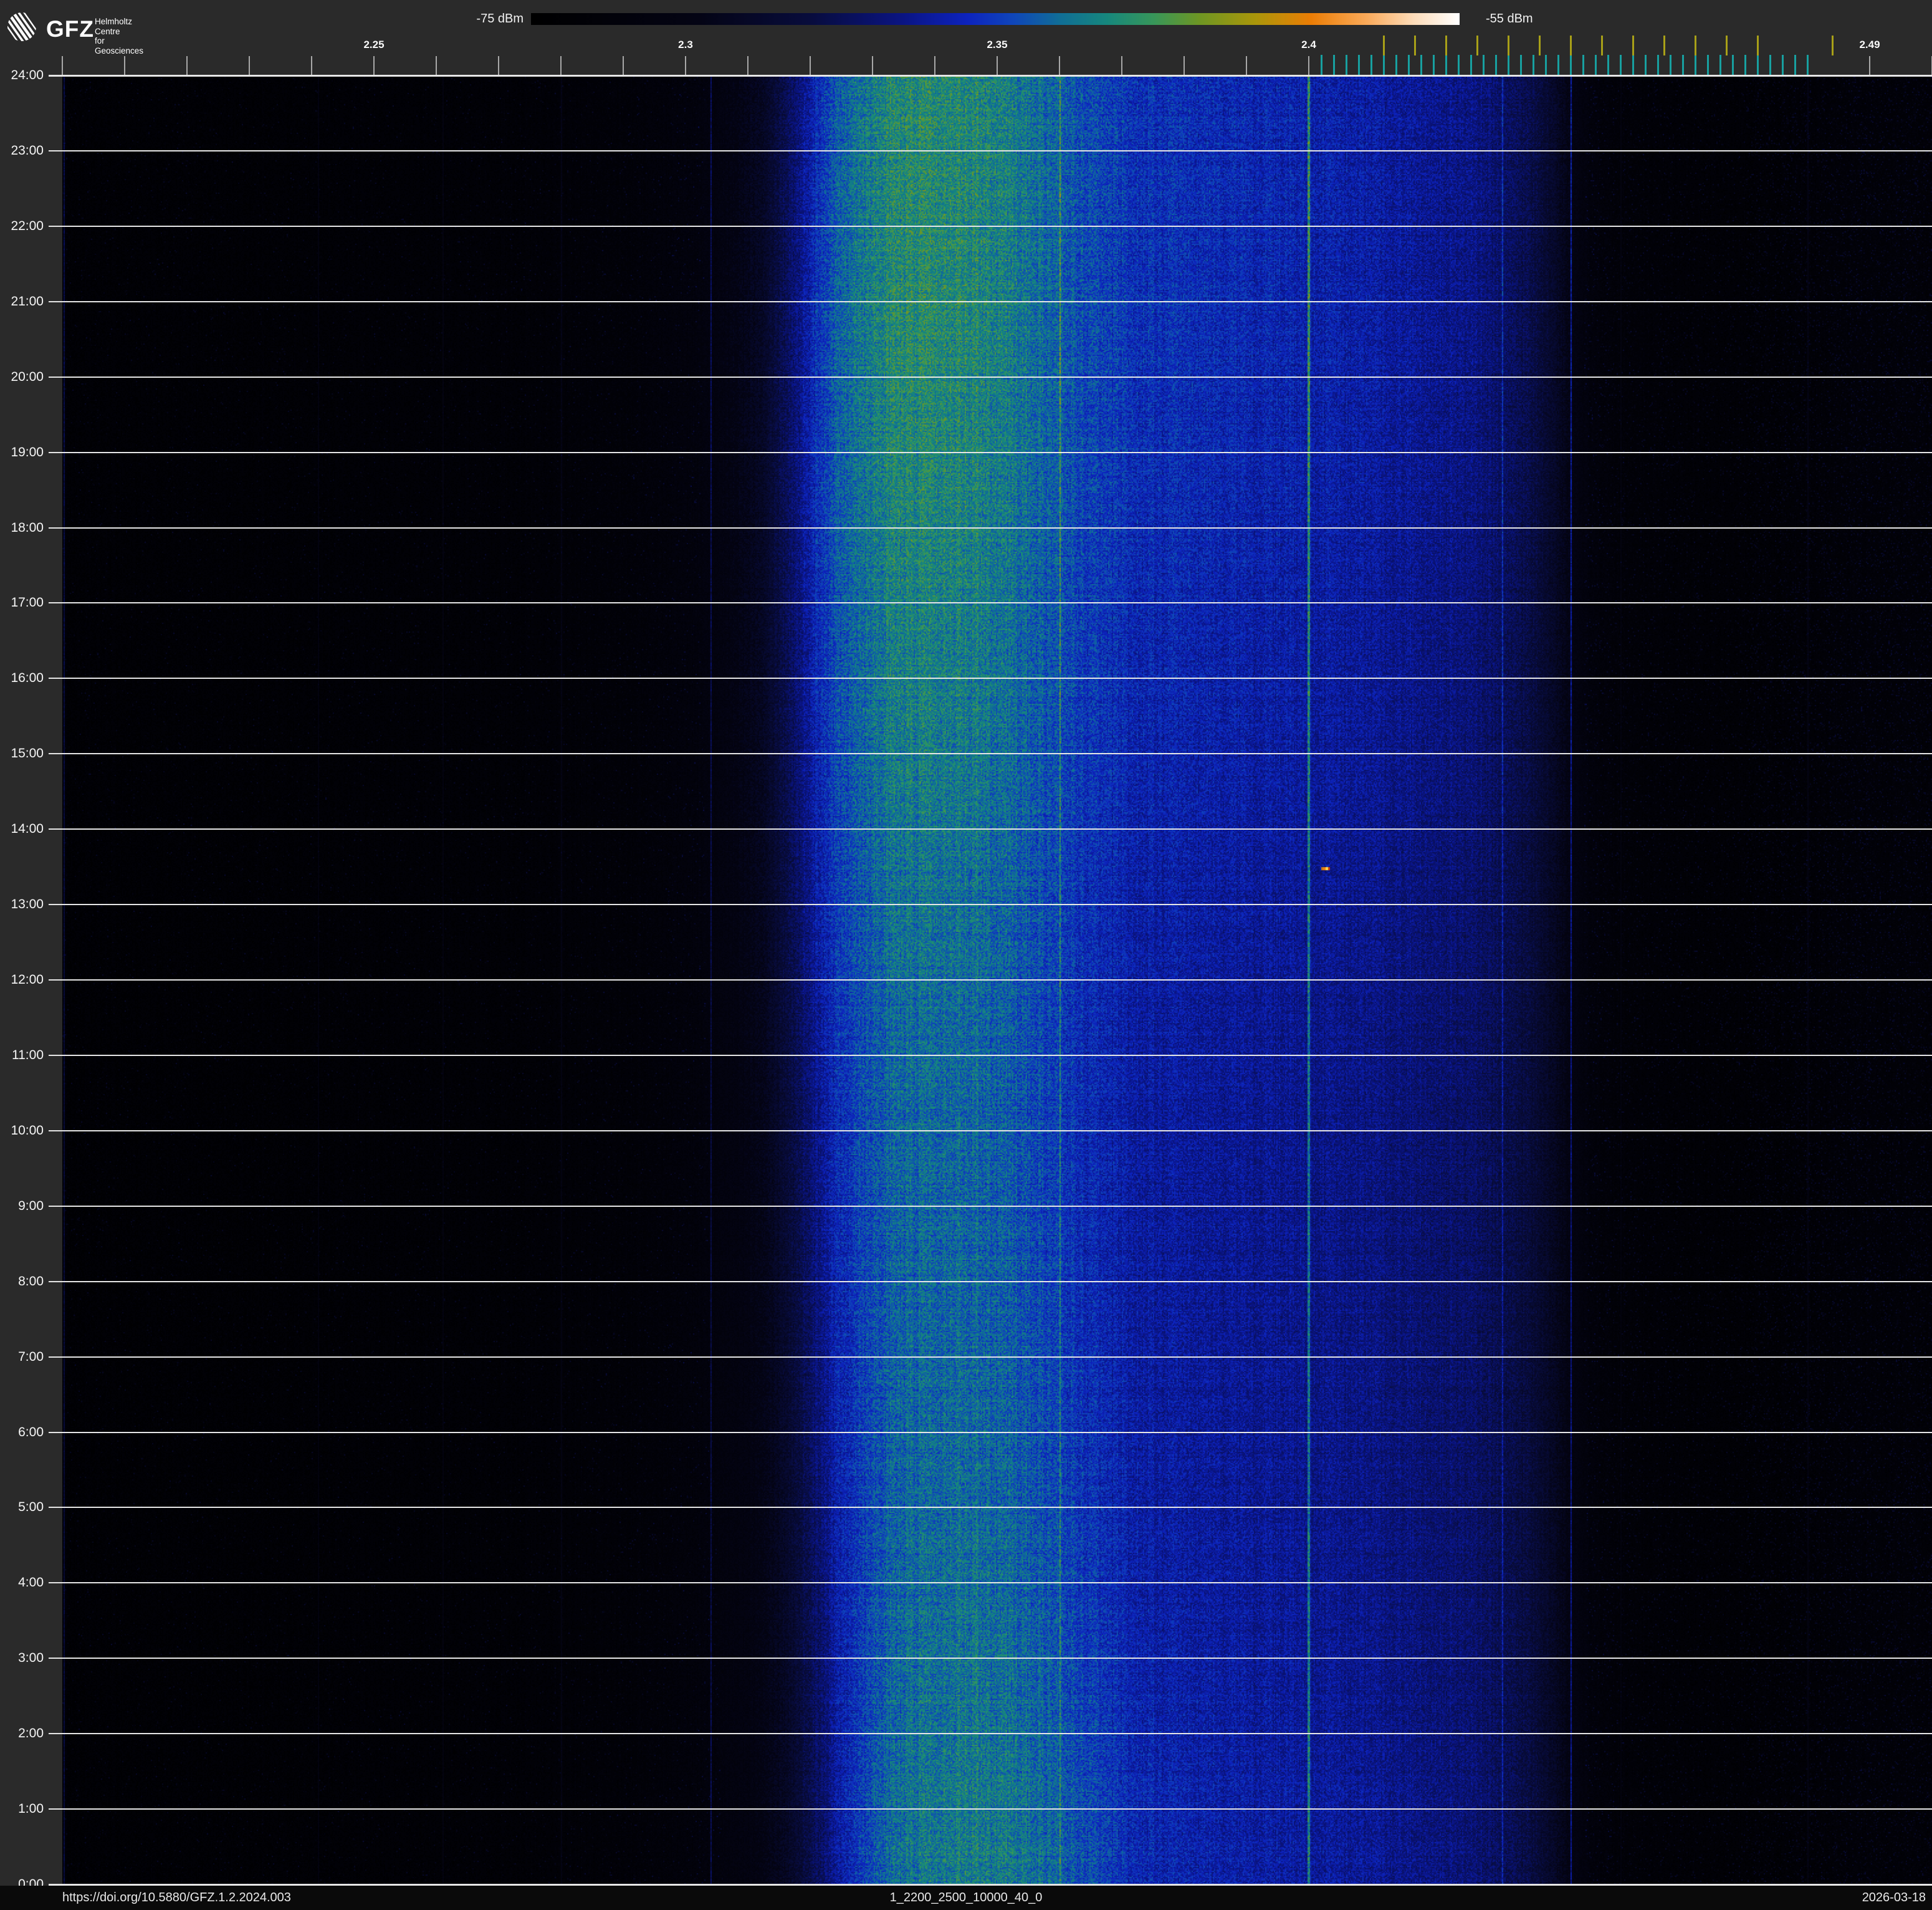 Image resolution: width=1932 pixels, height=1910 pixels. Describe the element at coordinates (995, 19) in the screenshot. I see `colorbar` at that location.